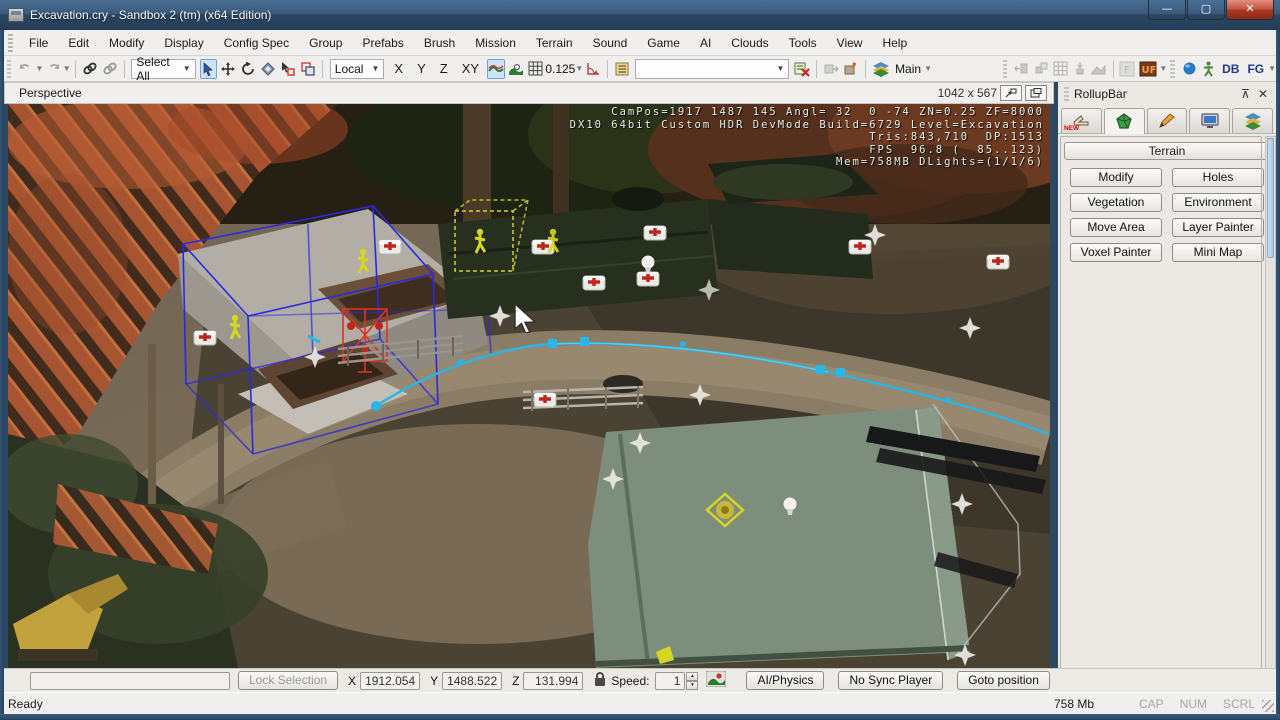 The width and height of the screenshot is (1280, 720). Describe the element at coordinates (496, 68) in the screenshot. I see `follow-terrain-icon` at that location.